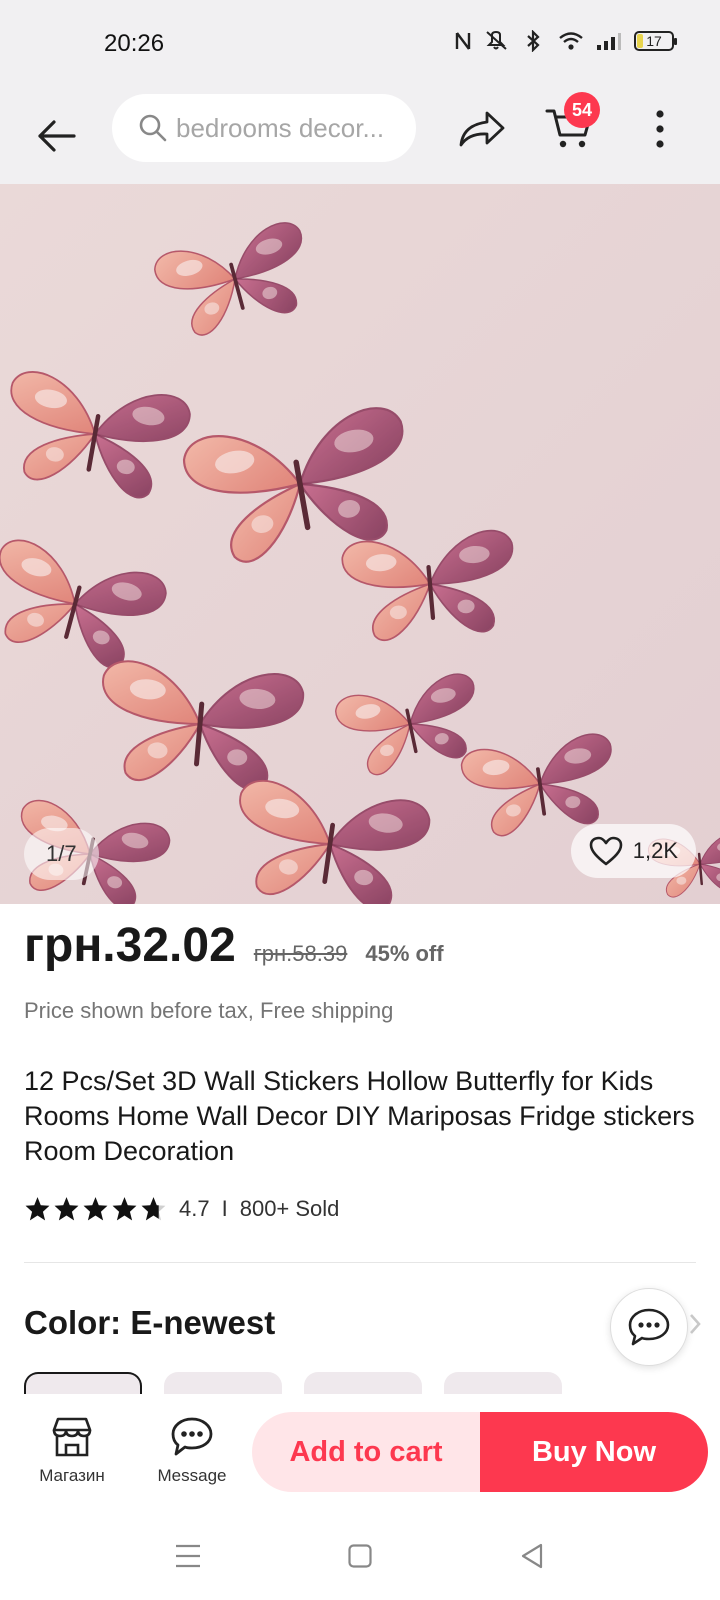 Image resolution: width=720 pixels, height=1600 pixels. Describe the element at coordinates (498, 41) in the screenshot. I see `mute-icon` at that location.